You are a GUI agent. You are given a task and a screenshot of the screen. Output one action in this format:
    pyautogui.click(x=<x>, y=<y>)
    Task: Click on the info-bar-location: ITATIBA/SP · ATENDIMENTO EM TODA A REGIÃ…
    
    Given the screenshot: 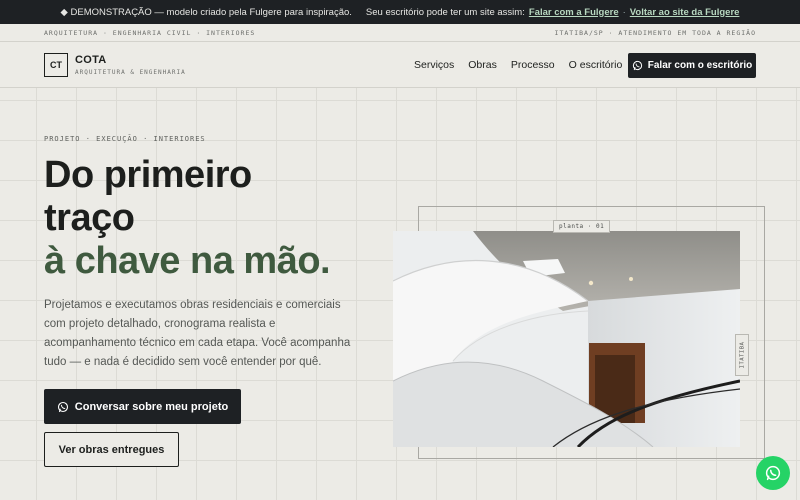 What is the action you would take?
    pyautogui.click(x=655, y=32)
    